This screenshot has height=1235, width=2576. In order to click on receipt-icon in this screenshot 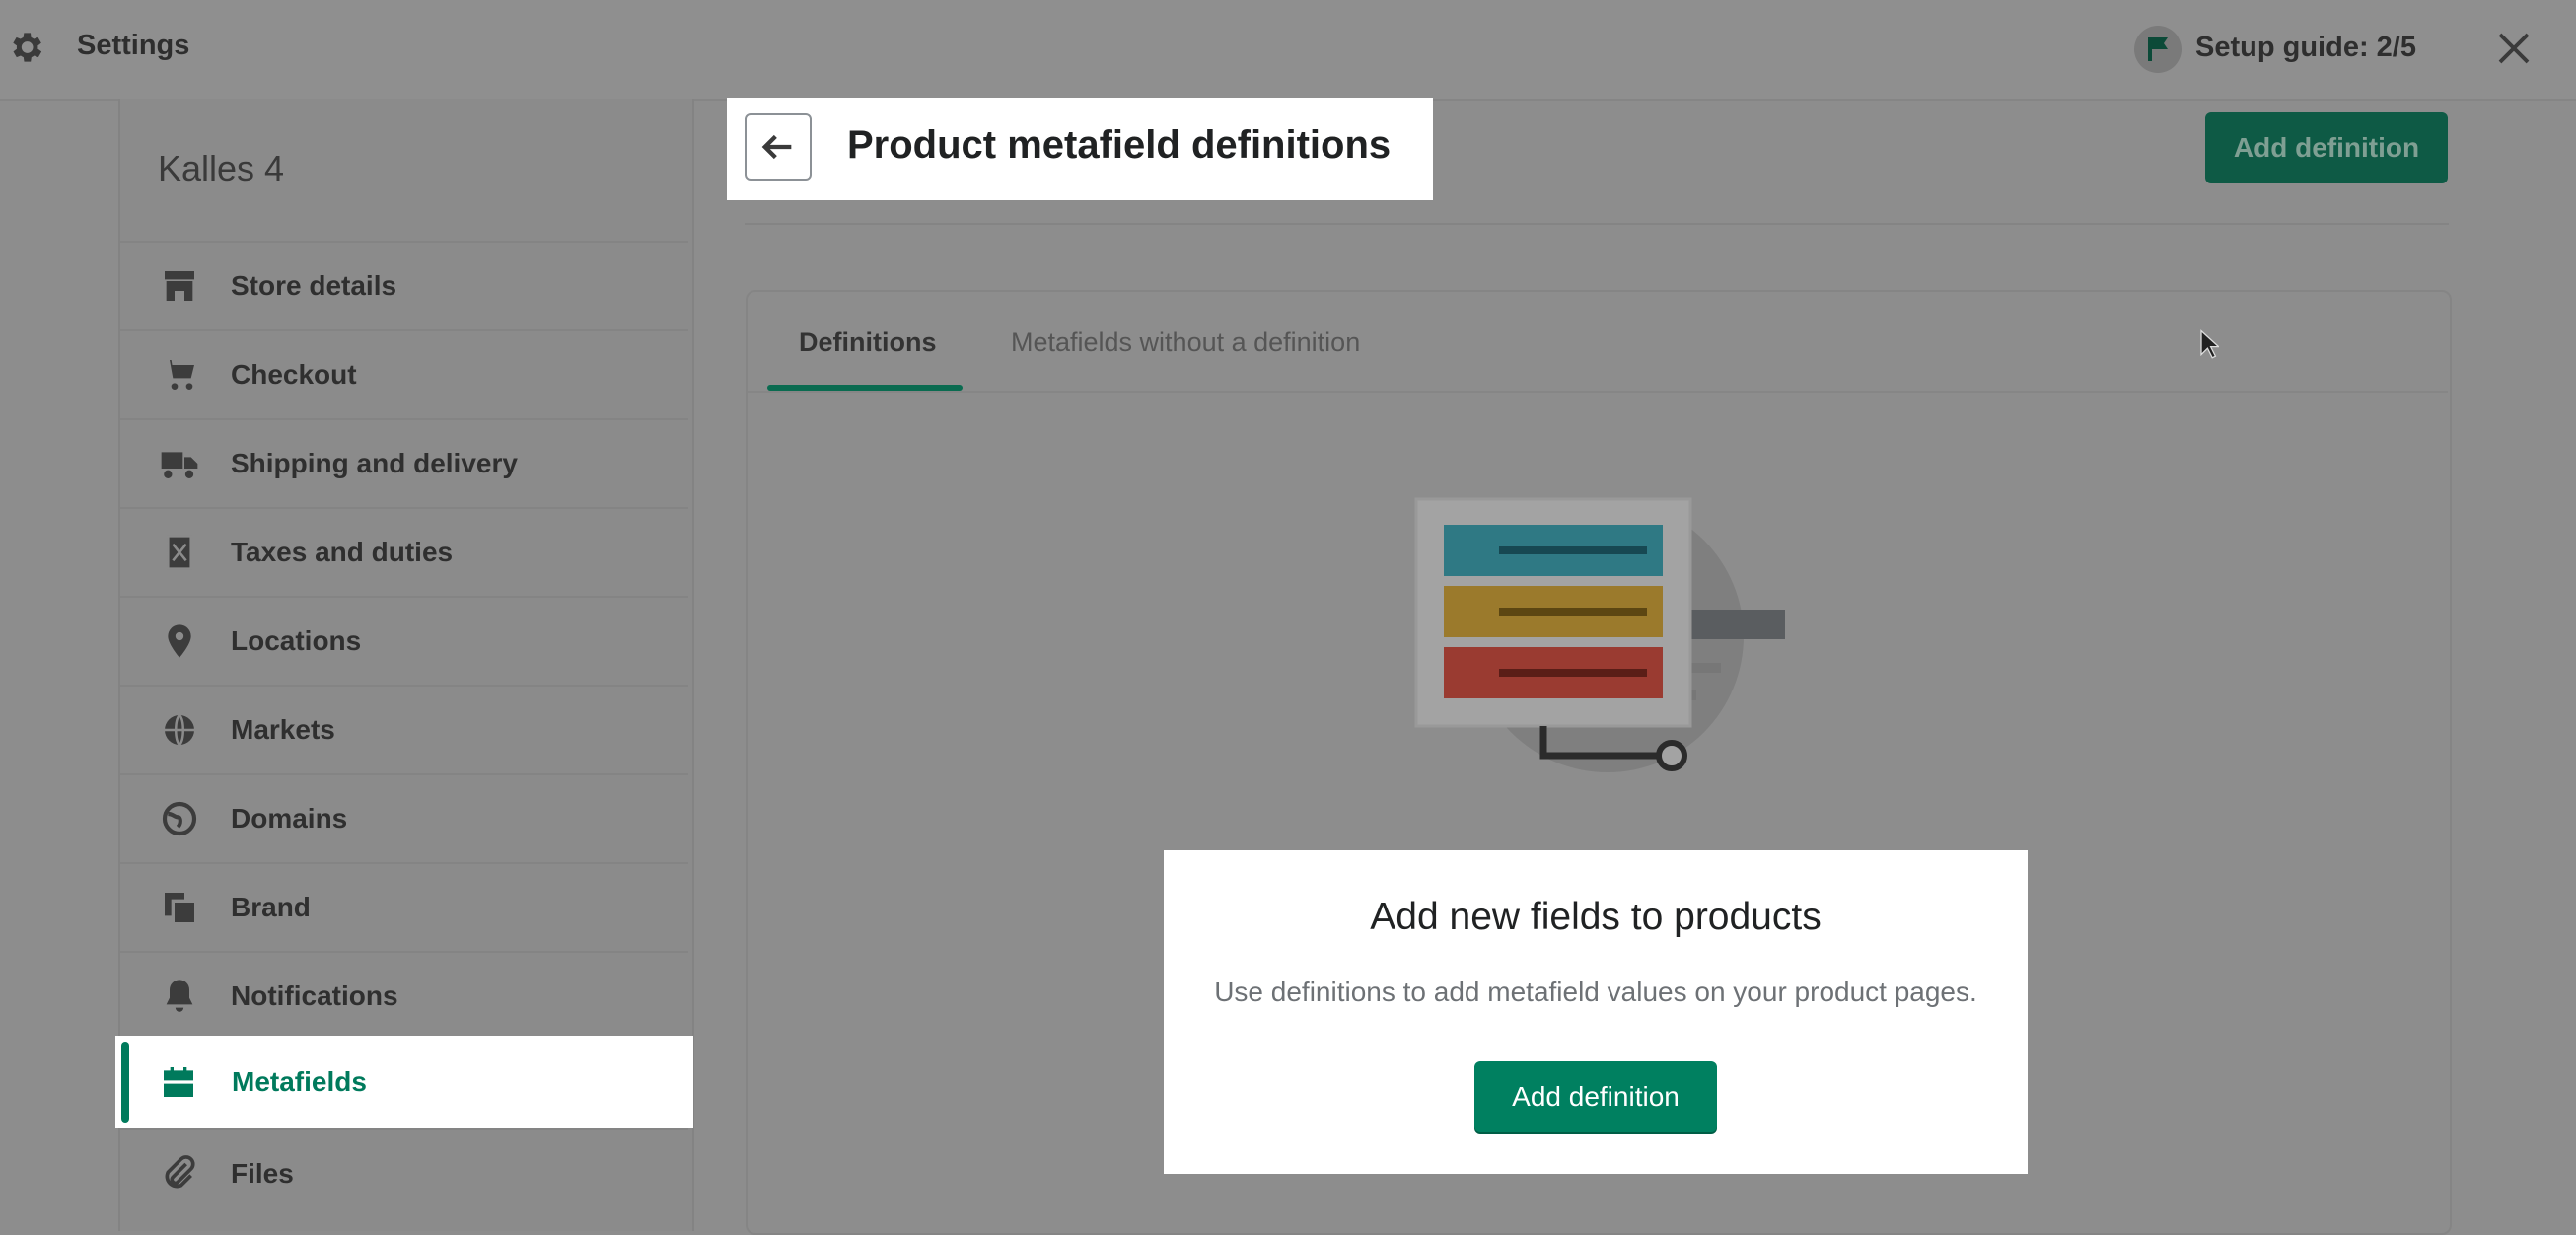, I will do `click(179, 552)`.